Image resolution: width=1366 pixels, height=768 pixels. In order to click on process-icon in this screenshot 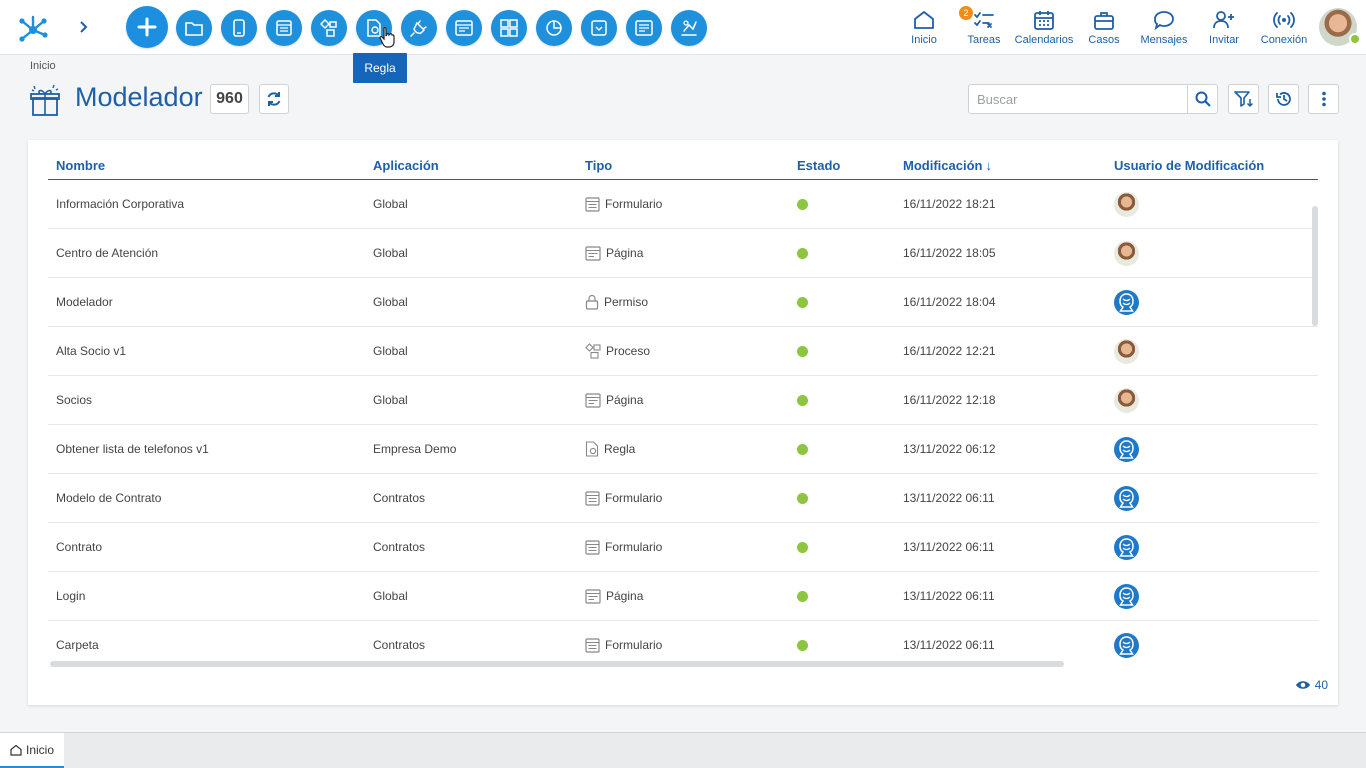, I will do `click(328, 28)`.